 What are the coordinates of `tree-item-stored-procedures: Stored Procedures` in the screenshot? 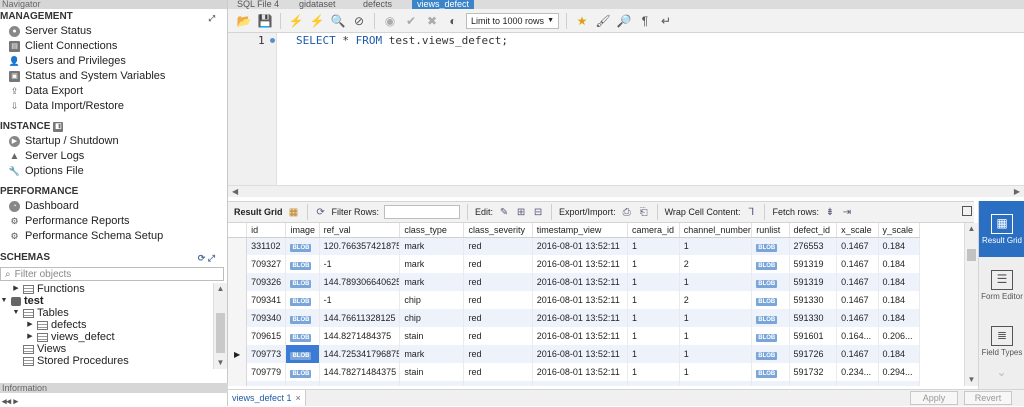 It's located at (113, 361).